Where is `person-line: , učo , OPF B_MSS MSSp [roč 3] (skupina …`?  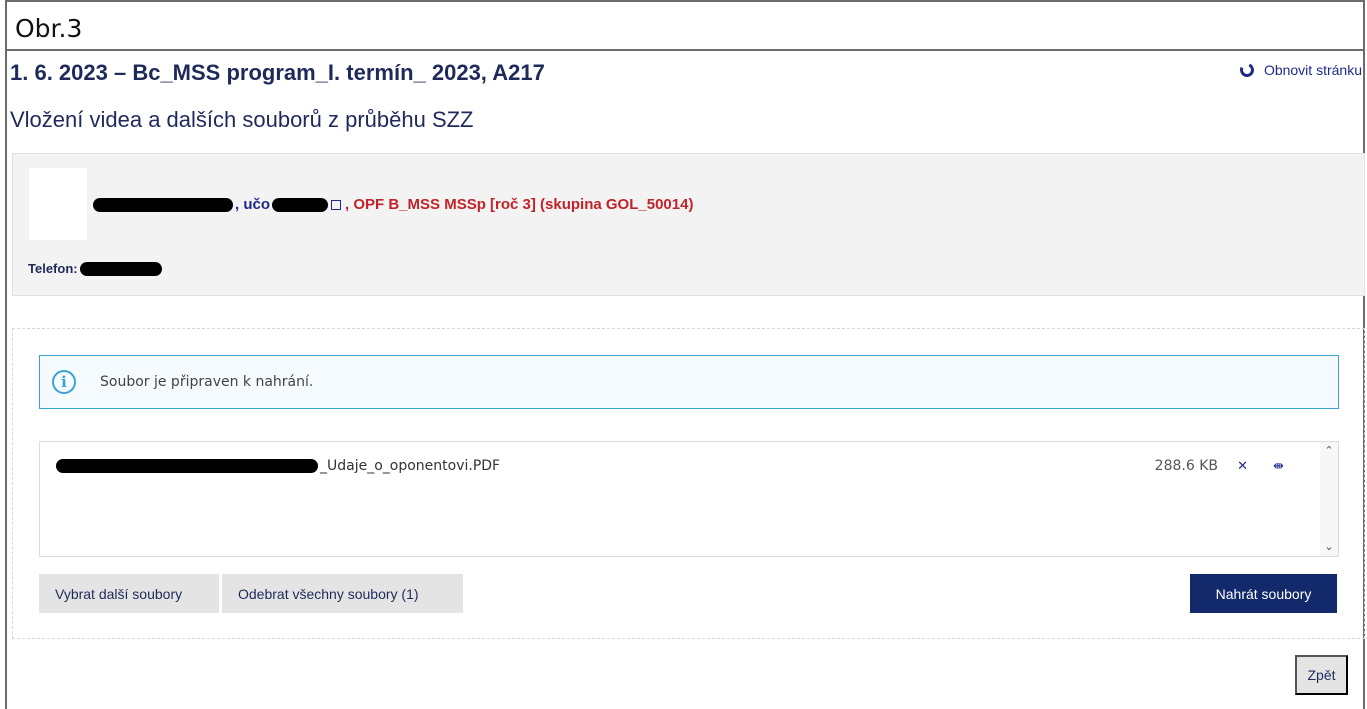
person-line: , učo , OPF B_MSS MSSp [roč 3] (skupina … is located at coordinates (393, 204).